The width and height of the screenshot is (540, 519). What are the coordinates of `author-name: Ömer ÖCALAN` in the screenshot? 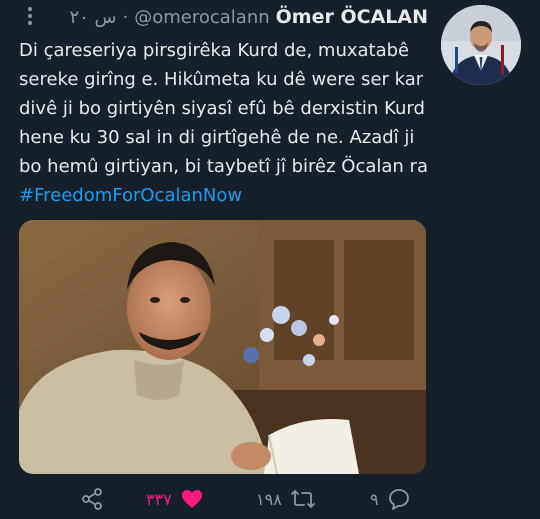 It's located at (352, 17).